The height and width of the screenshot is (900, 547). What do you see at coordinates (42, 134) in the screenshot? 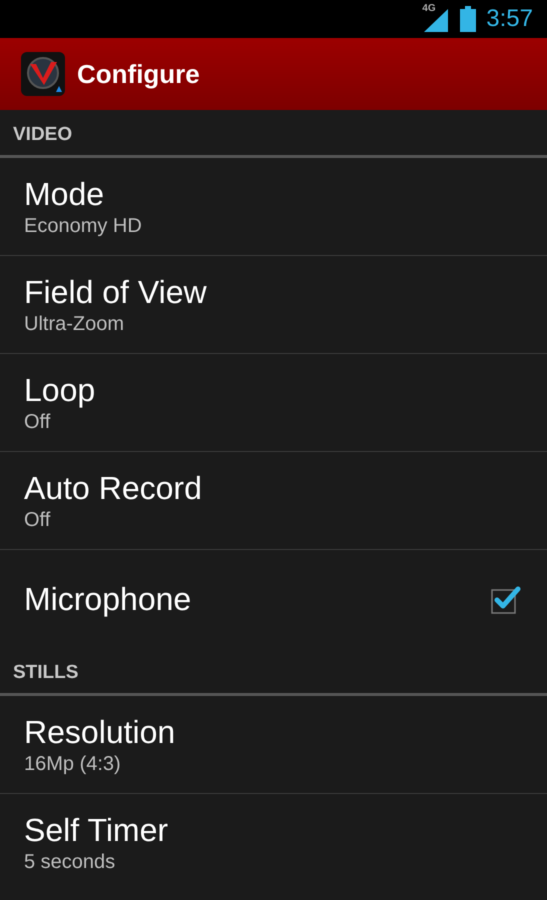
I see `section-header: VIDEO` at bounding box center [42, 134].